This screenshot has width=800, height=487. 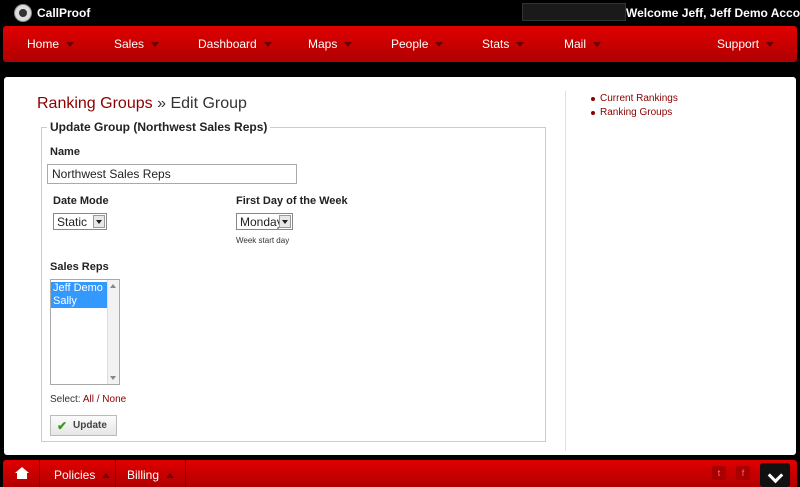 I want to click on select-none-link: None, so click(x=114, y=399).